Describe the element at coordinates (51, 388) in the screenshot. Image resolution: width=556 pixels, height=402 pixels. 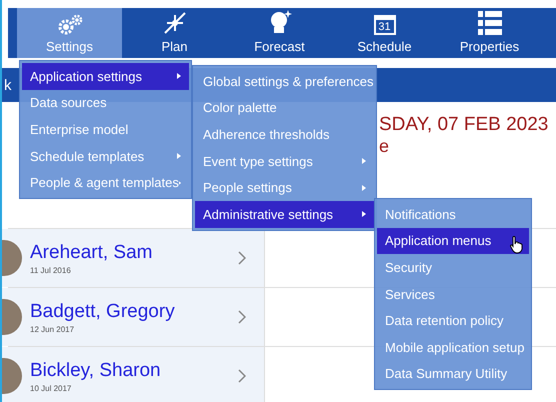
I see `person-date: 10 Jul 2017` at that location.